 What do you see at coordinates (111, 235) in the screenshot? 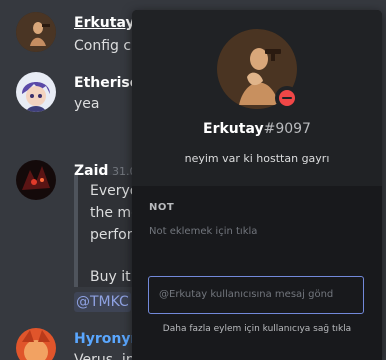
I see `embed-line: perfor` at bounding box center [111, 235].